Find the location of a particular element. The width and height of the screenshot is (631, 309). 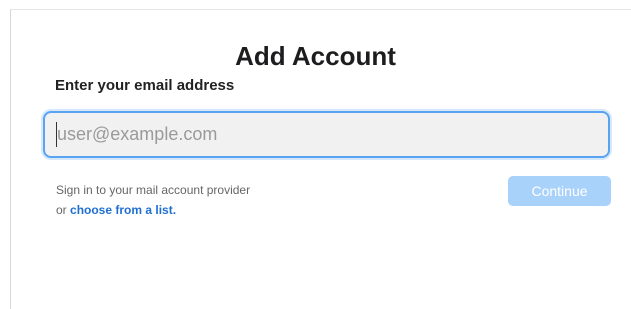

email-input is located at coordinates (326, 134).